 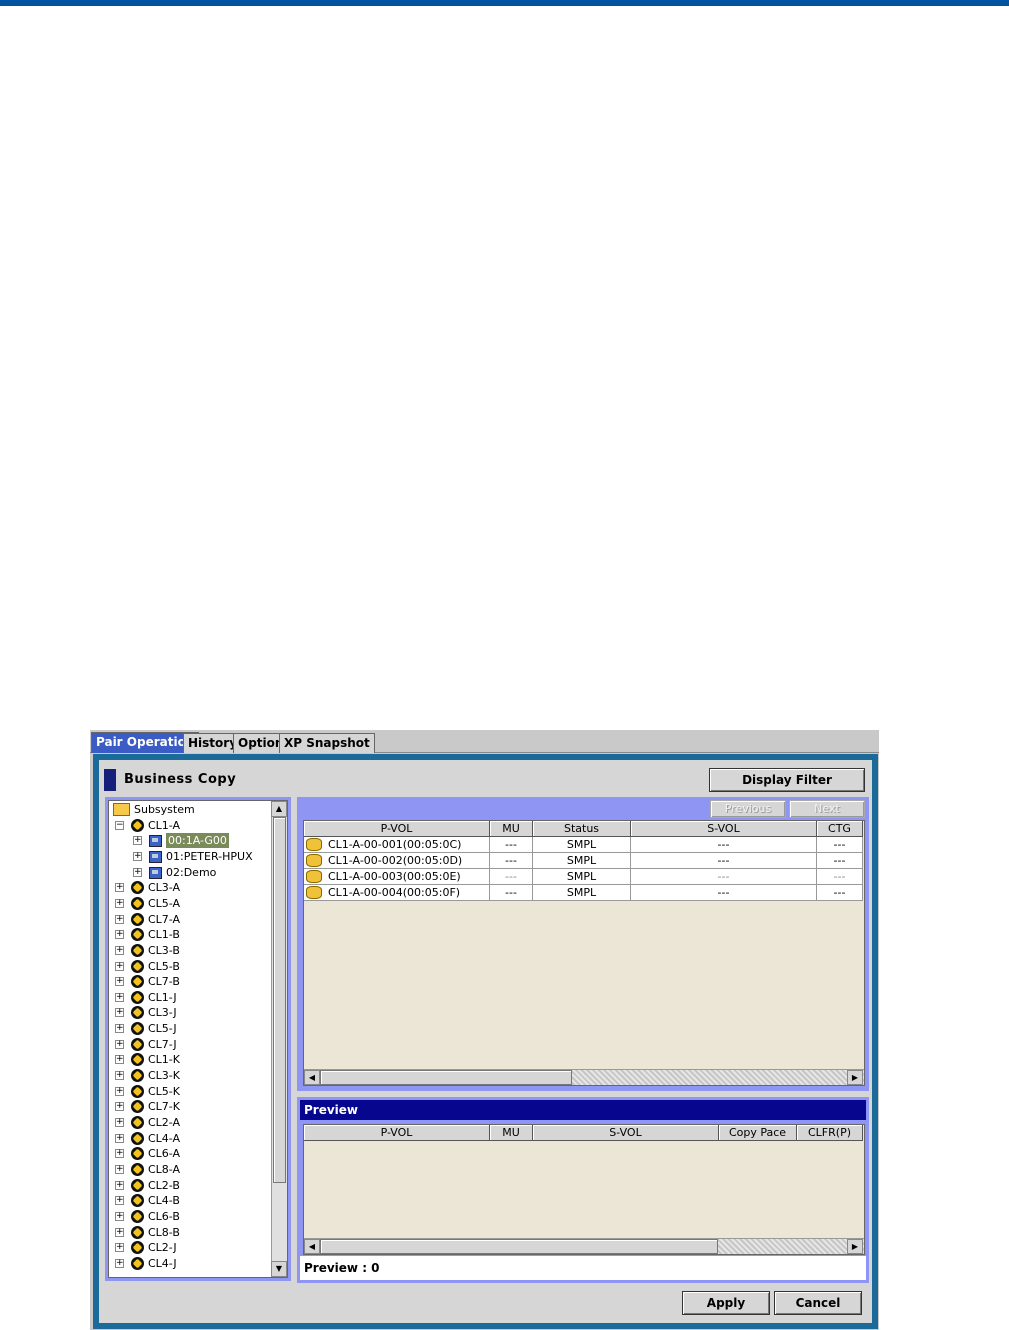 What do you see at coordinates (190, 1122) in the screenshot?
I see `tree-item-port: + CL2-A` at bounding box center [190, 1122].